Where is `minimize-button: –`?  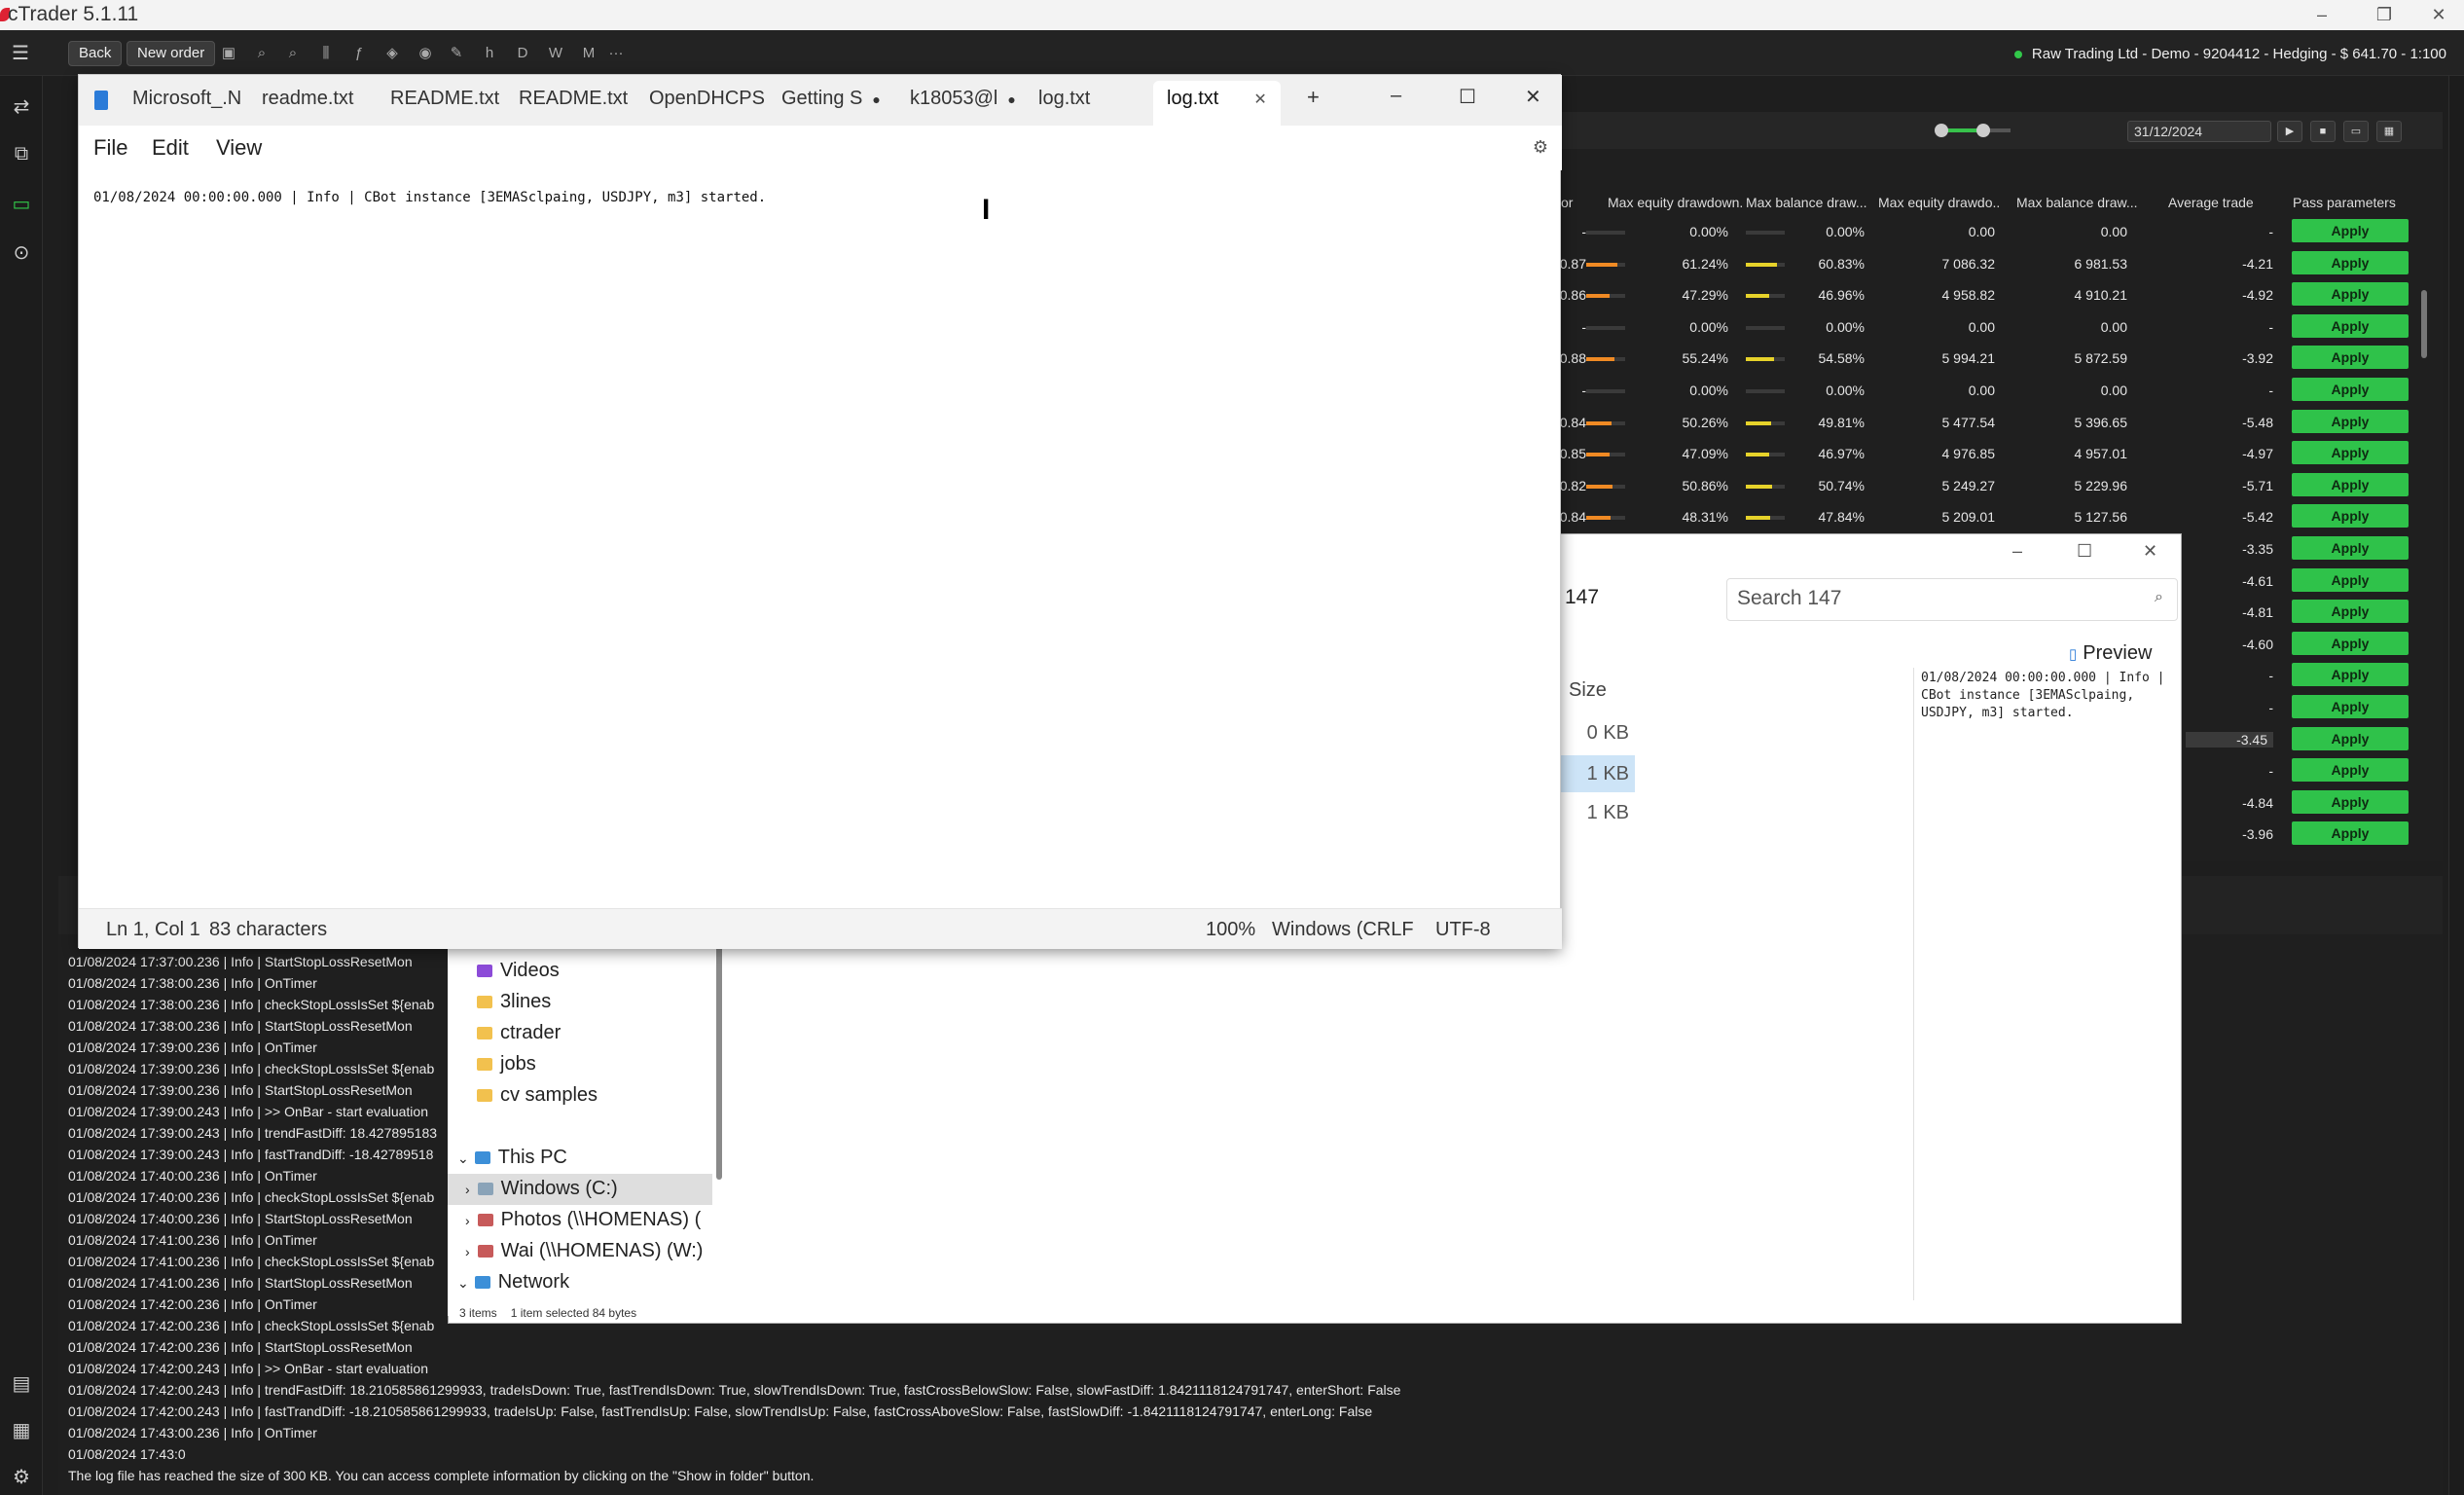 minimize-button: – is located at coordinates (2322, 15).